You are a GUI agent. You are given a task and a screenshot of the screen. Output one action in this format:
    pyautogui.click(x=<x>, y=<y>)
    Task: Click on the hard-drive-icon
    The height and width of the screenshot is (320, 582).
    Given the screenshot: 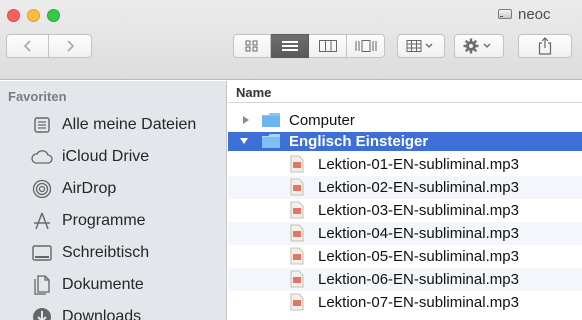 What is the action you would take?
    pyautogui.click(x=505, y=14)
    